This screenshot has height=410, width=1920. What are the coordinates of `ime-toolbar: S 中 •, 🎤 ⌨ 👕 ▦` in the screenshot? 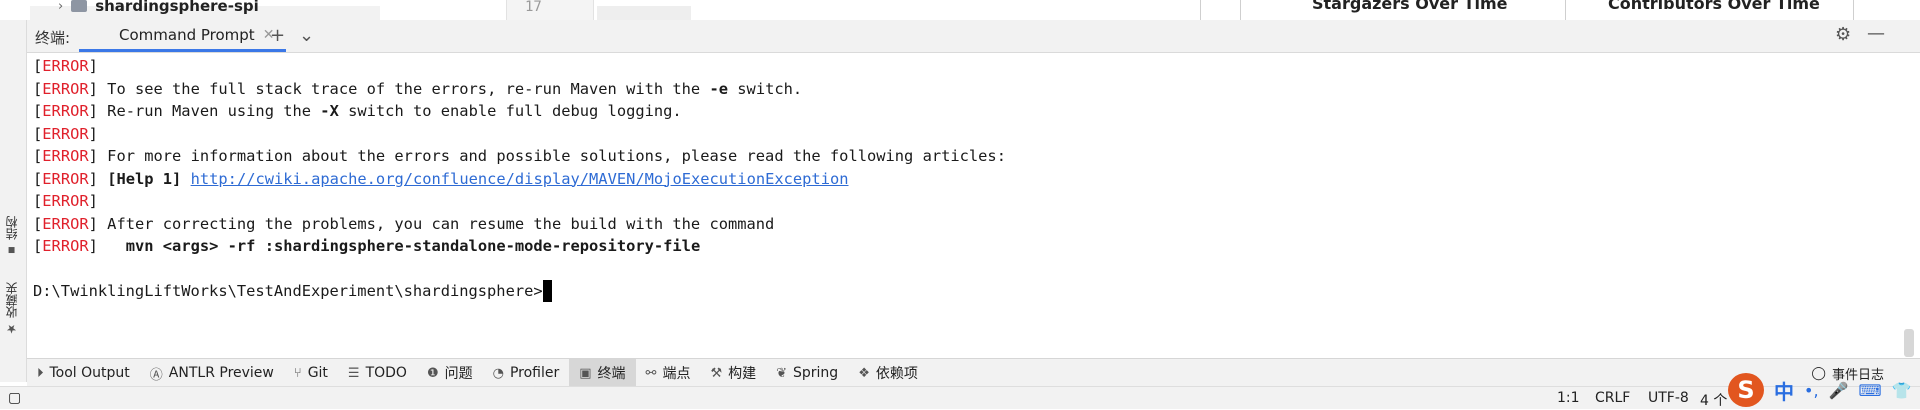 It's located at (1824, 390).